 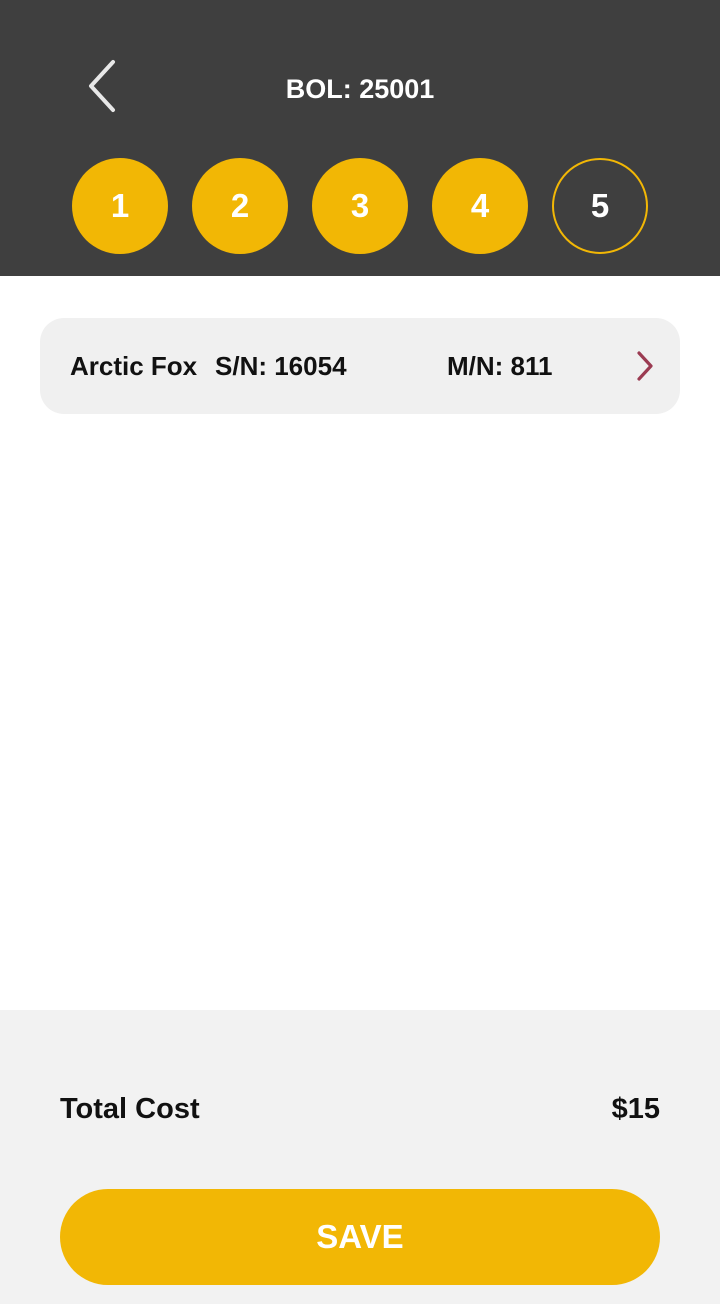 I want to click on step-3: 3, so click(x=360, y=206).